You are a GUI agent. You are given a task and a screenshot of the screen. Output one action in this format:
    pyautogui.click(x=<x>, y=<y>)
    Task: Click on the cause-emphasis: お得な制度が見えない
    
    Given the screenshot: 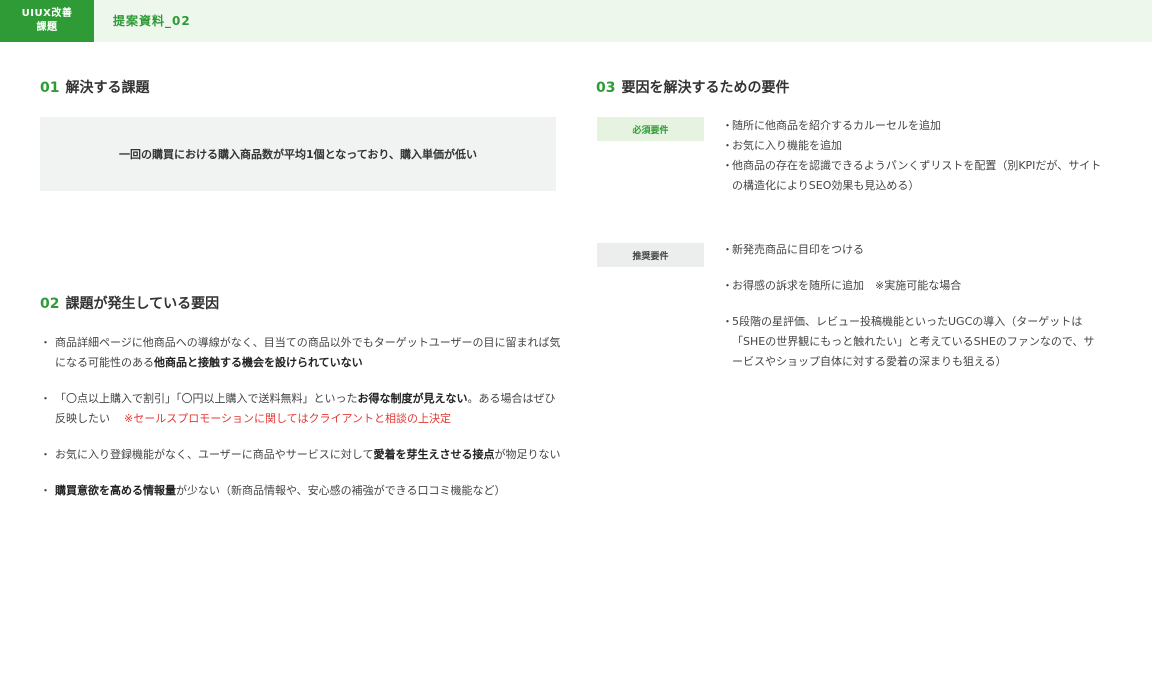 What is the action you would take?
    pyautogui.click(x=412, y=398)
    